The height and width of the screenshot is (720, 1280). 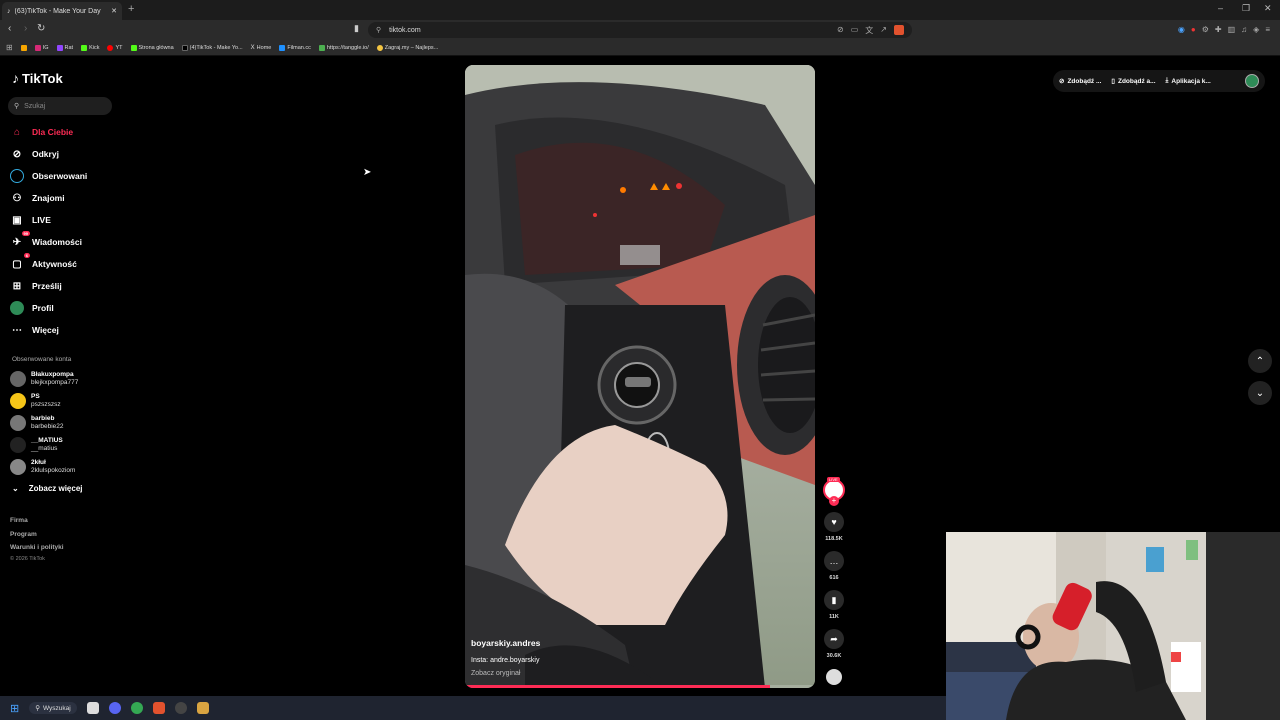 I want to click on footer-link-terms: Warunki i polityki, so click(x=37, y=547).